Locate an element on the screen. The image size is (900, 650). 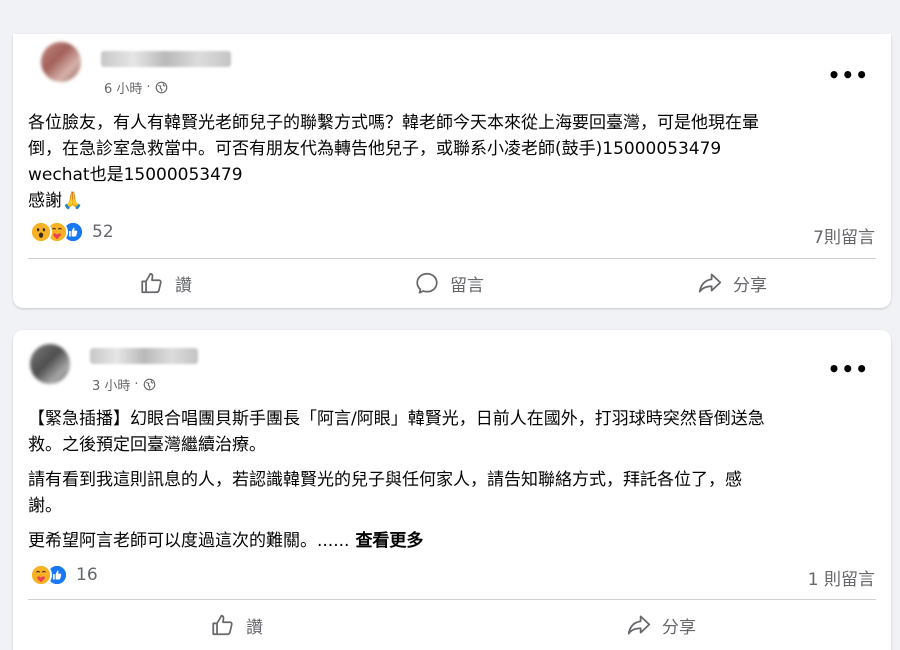
post-time: 3 小時 is located at coordinates (111, 384).